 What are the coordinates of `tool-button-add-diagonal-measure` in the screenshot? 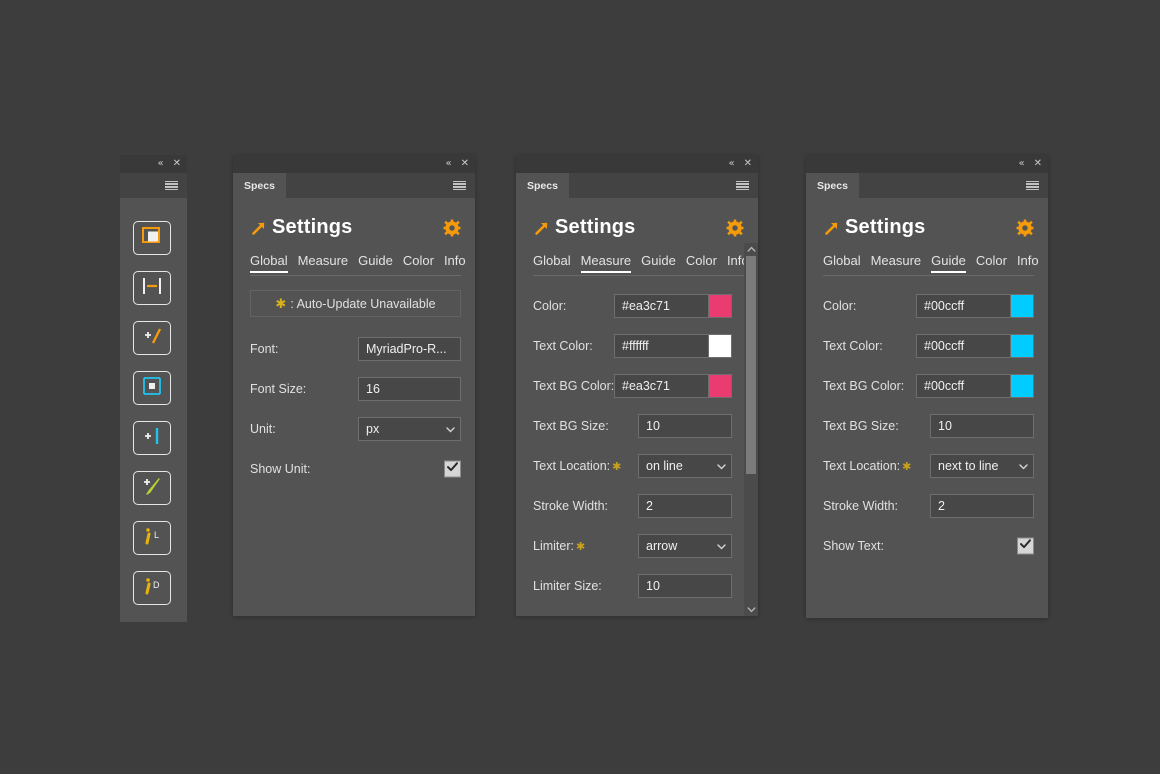 It's located at (152, 338).